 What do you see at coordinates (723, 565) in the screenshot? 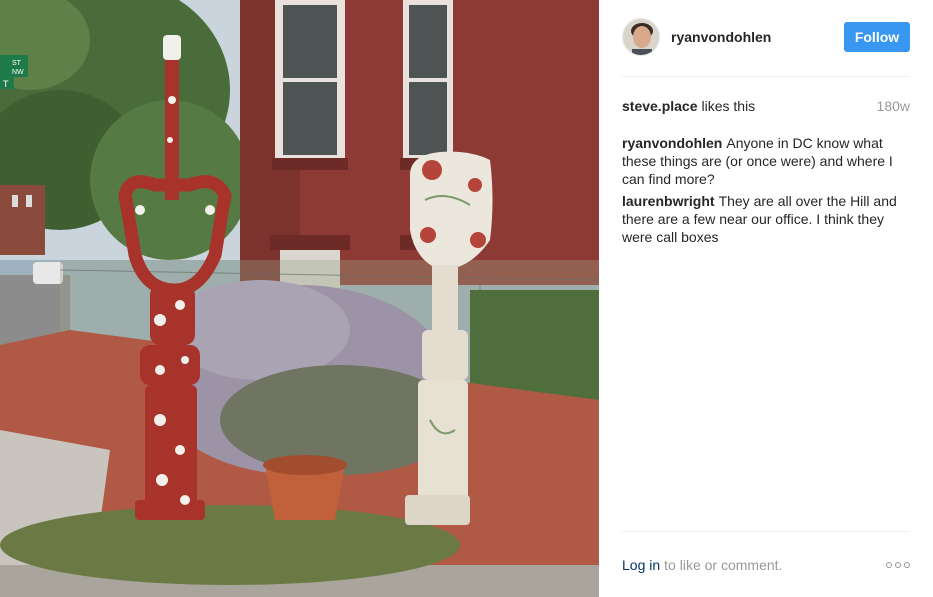
I see `footer-text: to like or comment.` at bounding box center [723, 565].